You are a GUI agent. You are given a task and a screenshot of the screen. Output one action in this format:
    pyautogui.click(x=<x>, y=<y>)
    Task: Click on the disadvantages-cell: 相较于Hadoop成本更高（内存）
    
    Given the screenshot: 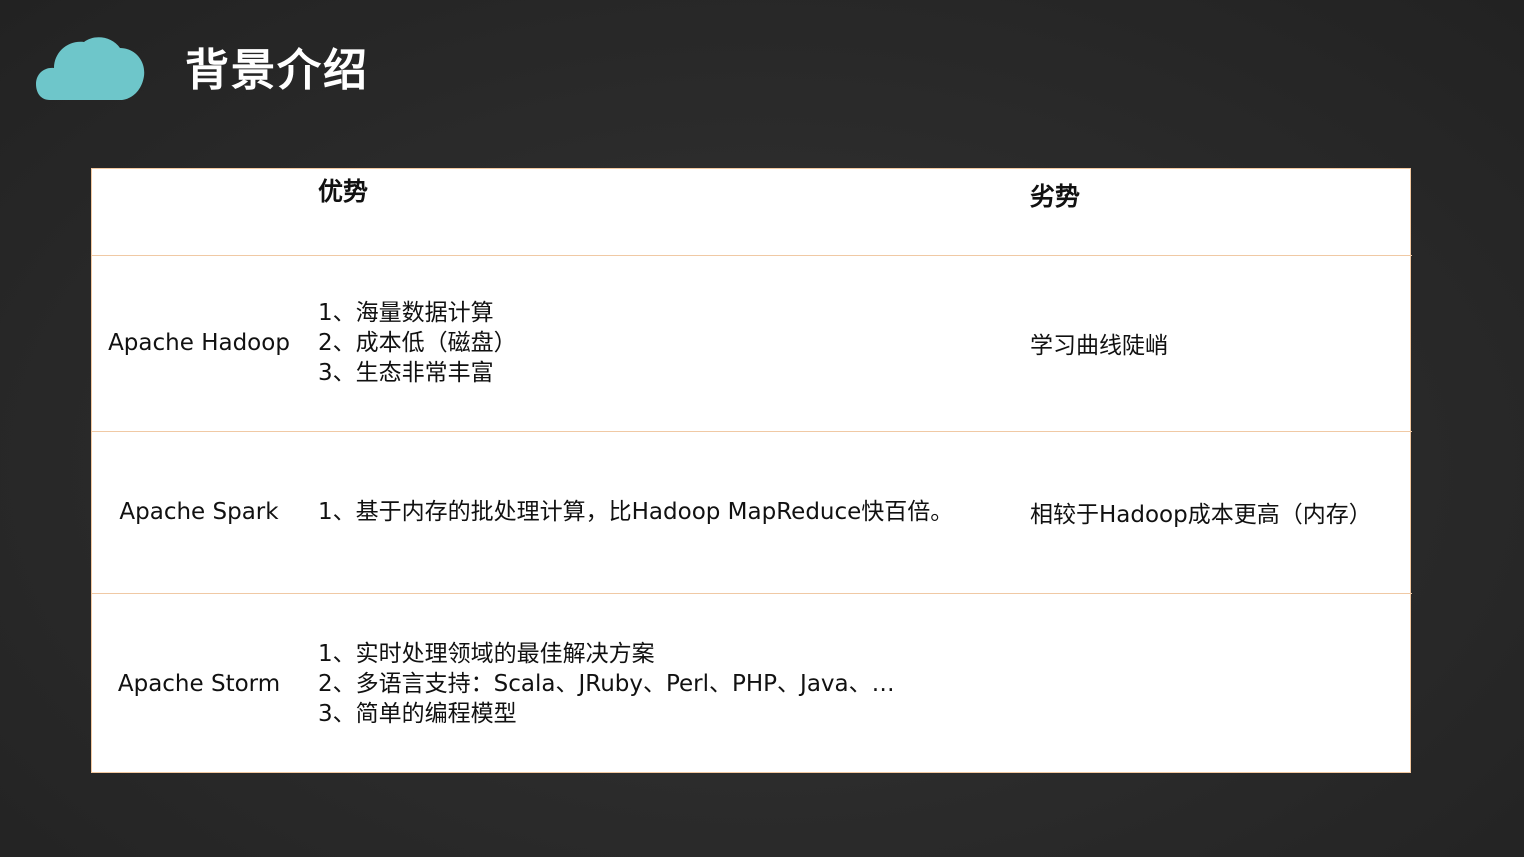 What is the action you would take?
    pyautogui.click(x=1215, y=512)
    